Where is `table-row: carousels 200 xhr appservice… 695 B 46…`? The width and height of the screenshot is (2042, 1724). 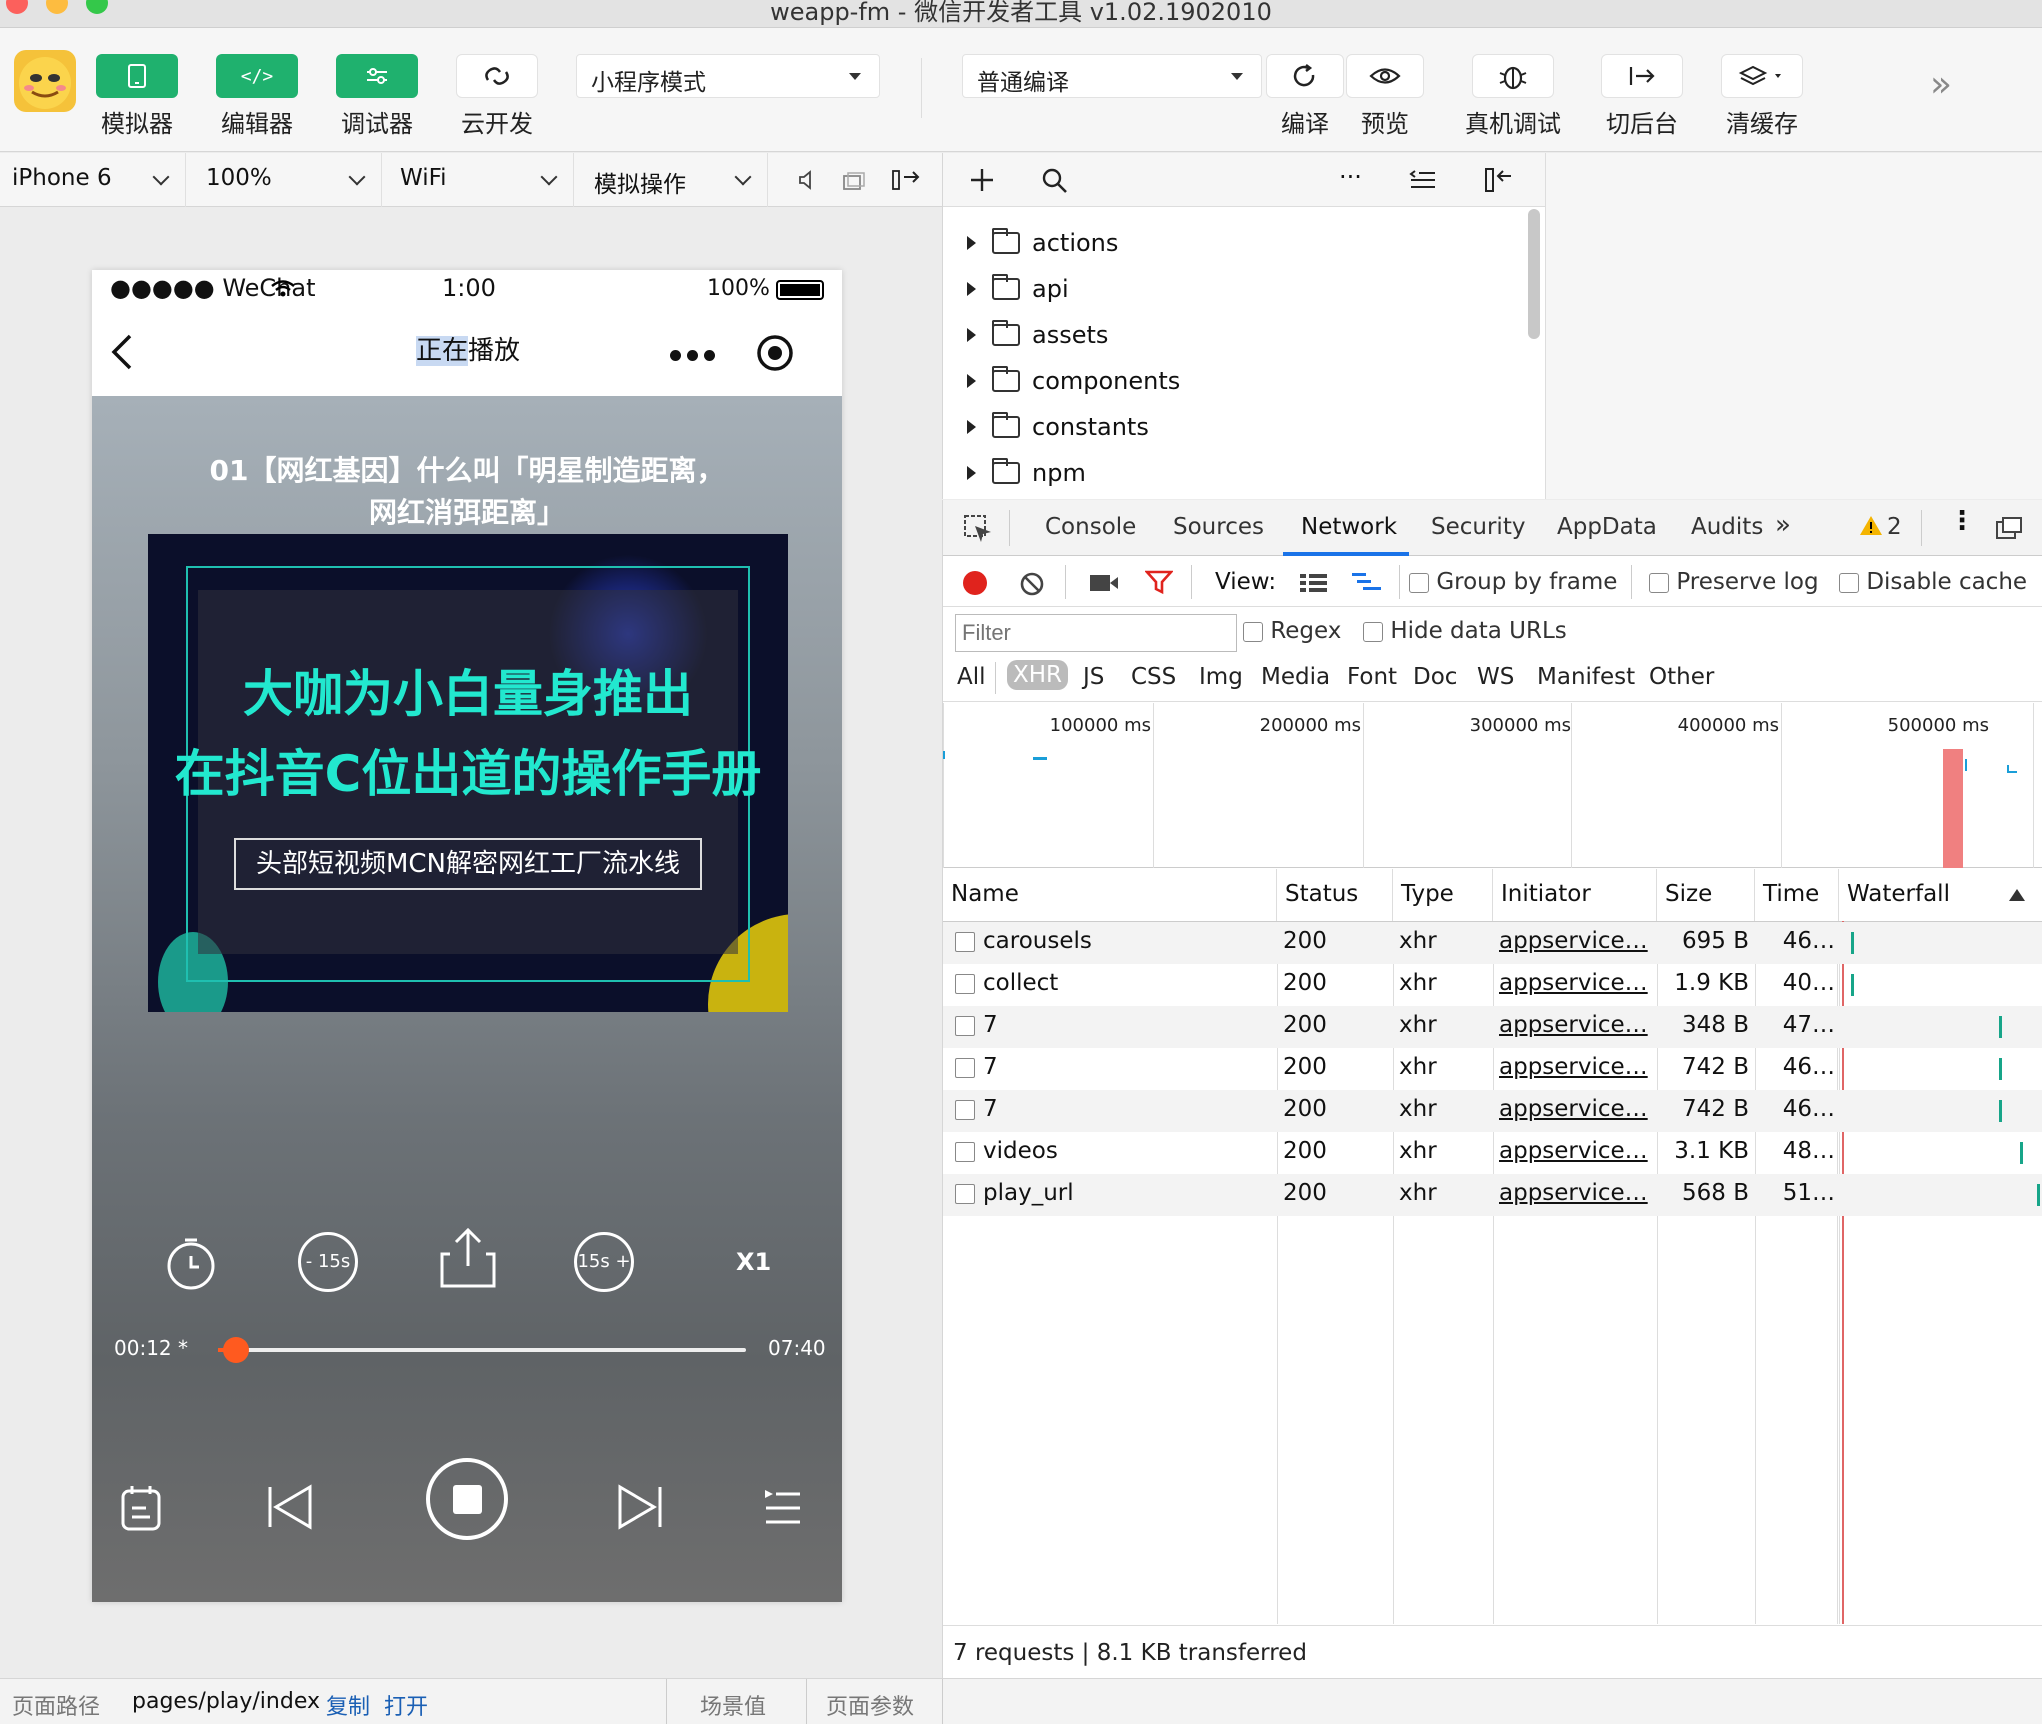 table-row: carousels 200 xhr appservice… 695 B 46… is located at coordinates (1492, 943).